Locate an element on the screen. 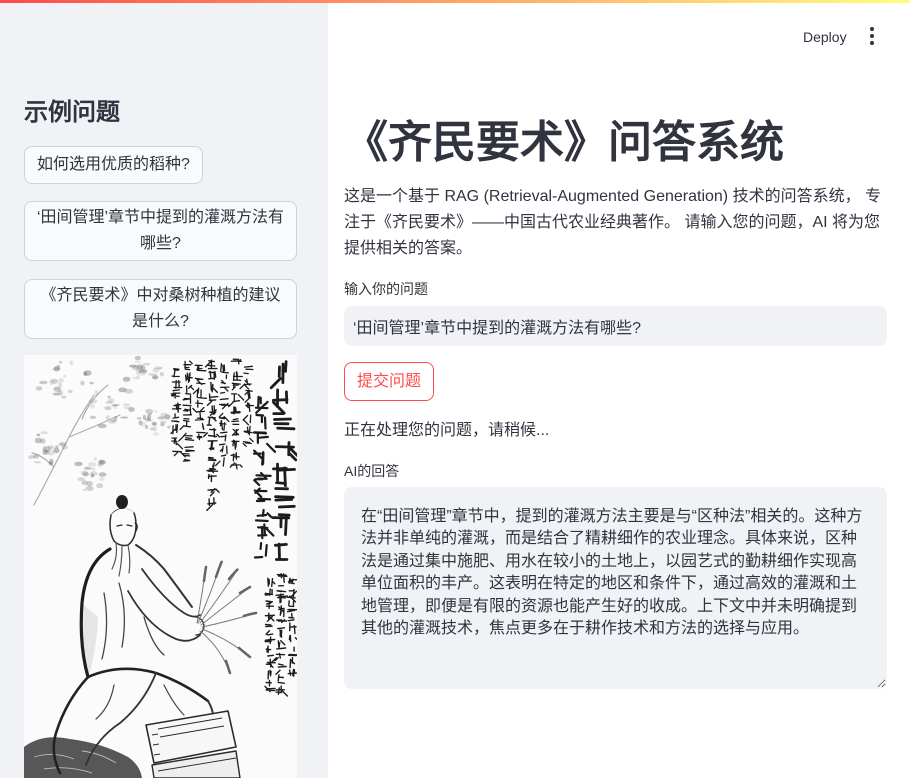 Image resolution: width=910 pixels, height=778 pixels. more-vertical-icon is located at coordinates (872, 36).